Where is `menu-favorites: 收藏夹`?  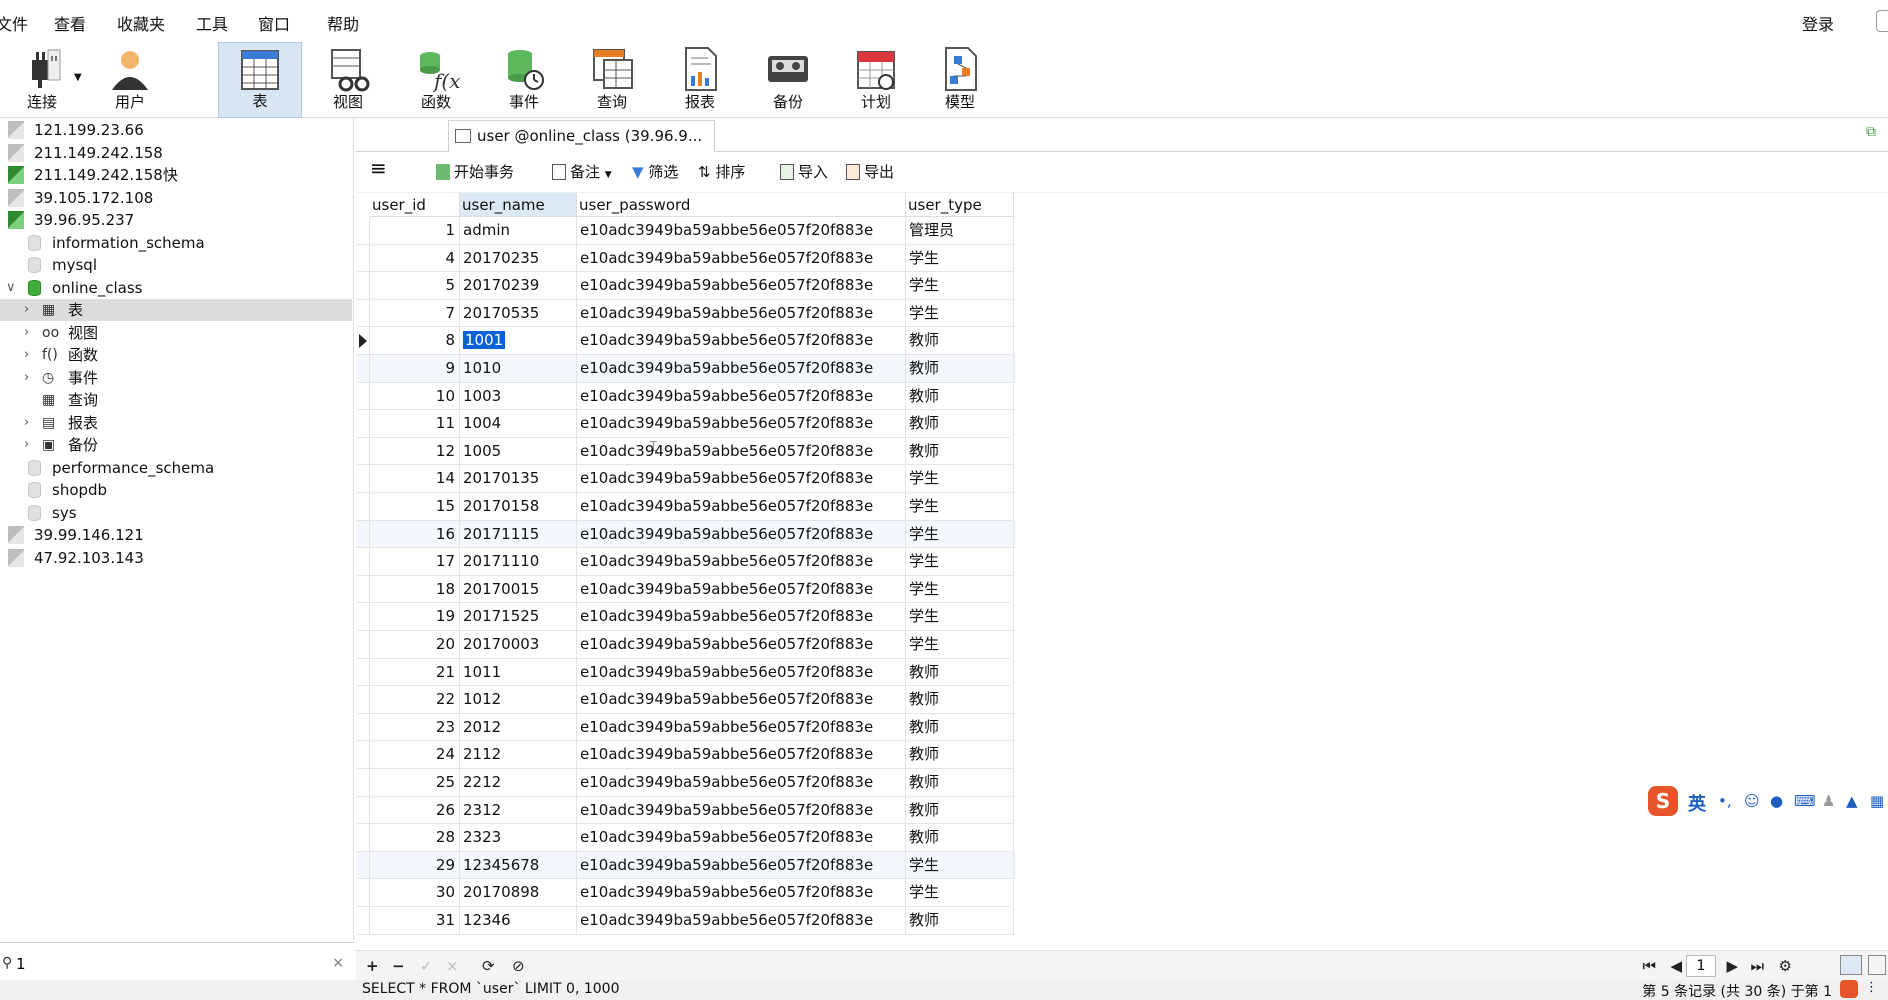
menu-favorites: 收藏夹 is located at coordinates (141, 23).